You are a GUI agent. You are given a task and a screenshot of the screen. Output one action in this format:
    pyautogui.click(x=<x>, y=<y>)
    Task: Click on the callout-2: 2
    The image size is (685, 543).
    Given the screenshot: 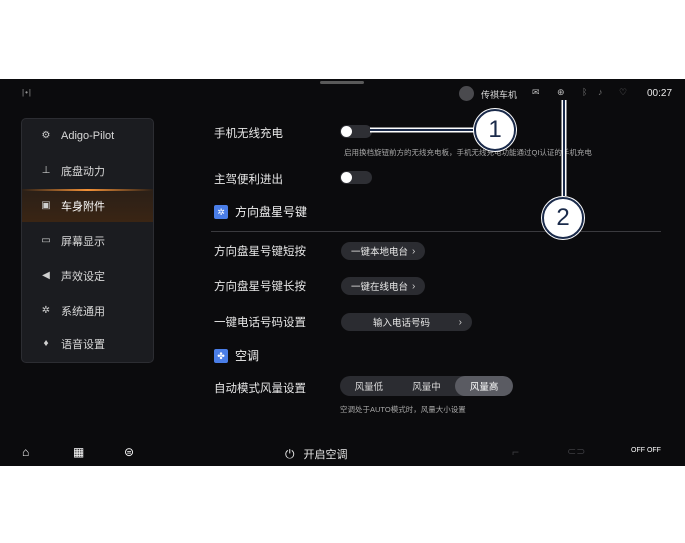 What is the action you would take?
    pyautogui.click(x=563, y=218)
    